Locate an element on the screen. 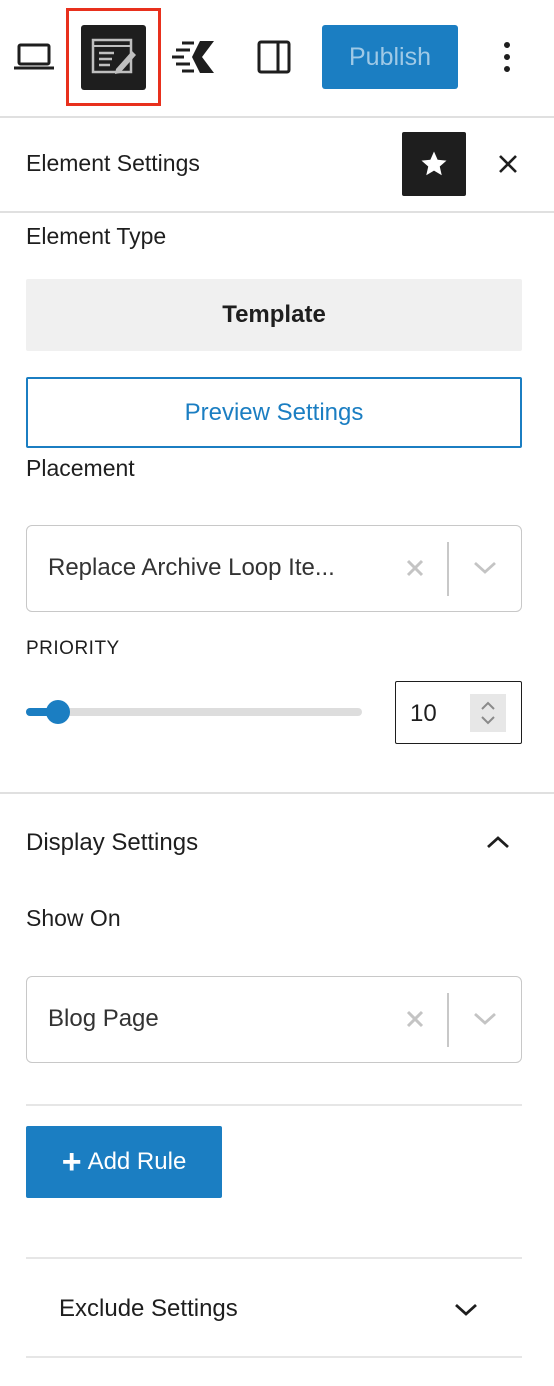 The height and width of the screenshot is (1386, 554). priority-input-value: 10 is located at coordinates (423, 713).